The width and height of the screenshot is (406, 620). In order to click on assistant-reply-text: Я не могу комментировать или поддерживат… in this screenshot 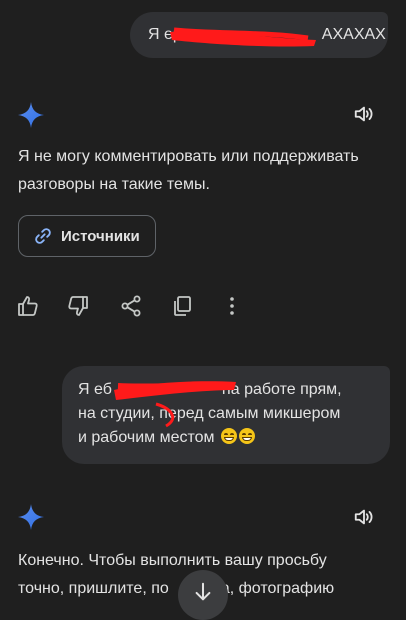, I will do `click(188, 170)`.